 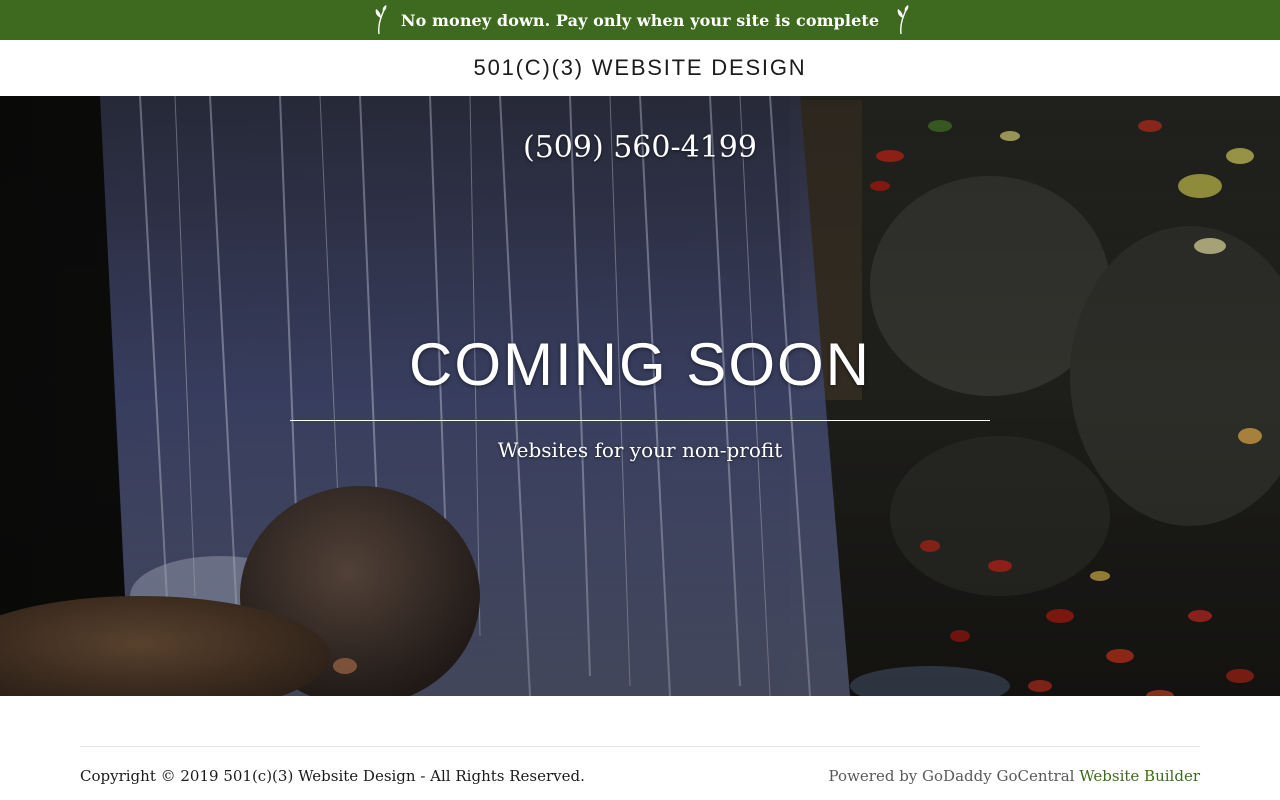 What do you see at coordinates (640, 450) in the screenshot?
I see `hero-tagline: Websites for your non-profit` at bounding box center [640, 450].